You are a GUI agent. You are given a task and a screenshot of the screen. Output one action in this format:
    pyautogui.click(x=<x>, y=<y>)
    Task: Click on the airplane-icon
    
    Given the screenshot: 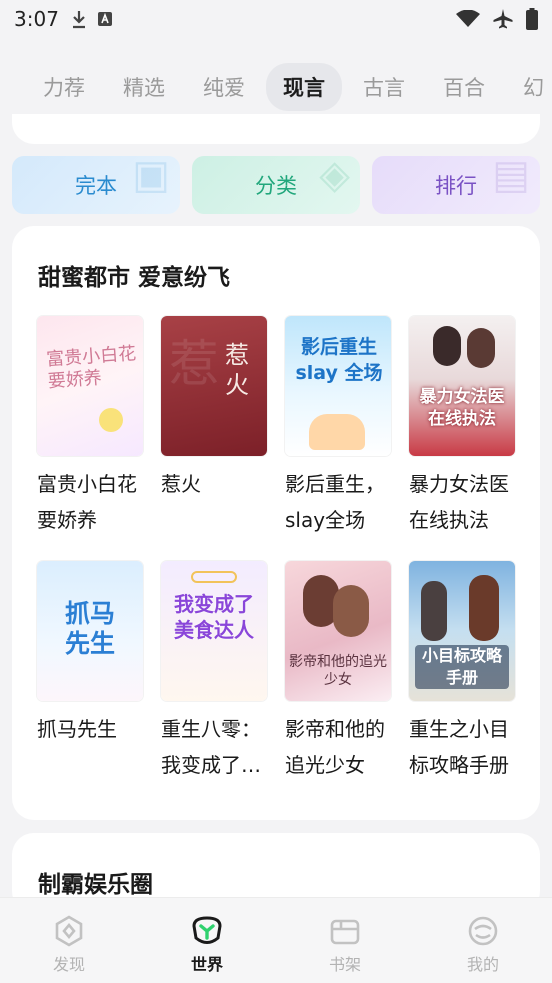 What is the action you would take?
    pyautogui.click(x=503, y=19)
    